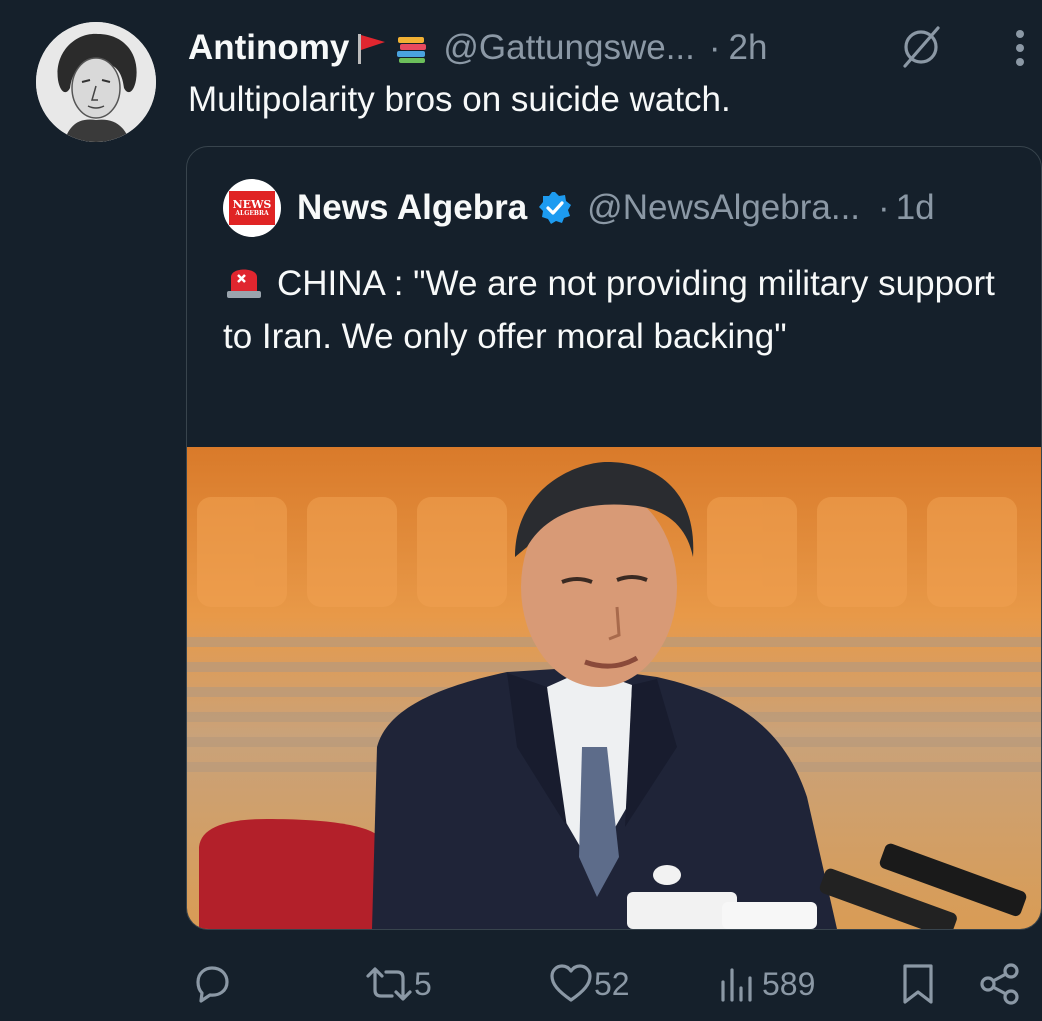  I want to click on retweet-count: 5, so click(423, 983).